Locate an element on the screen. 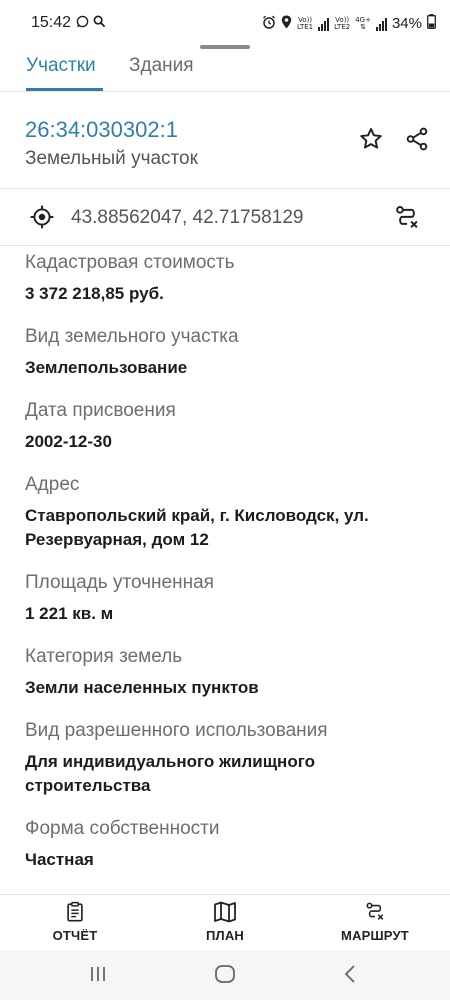 Image resolution: width=450 pixels, height=1000 pixels. home-icon is located at coordinates (225, 976).